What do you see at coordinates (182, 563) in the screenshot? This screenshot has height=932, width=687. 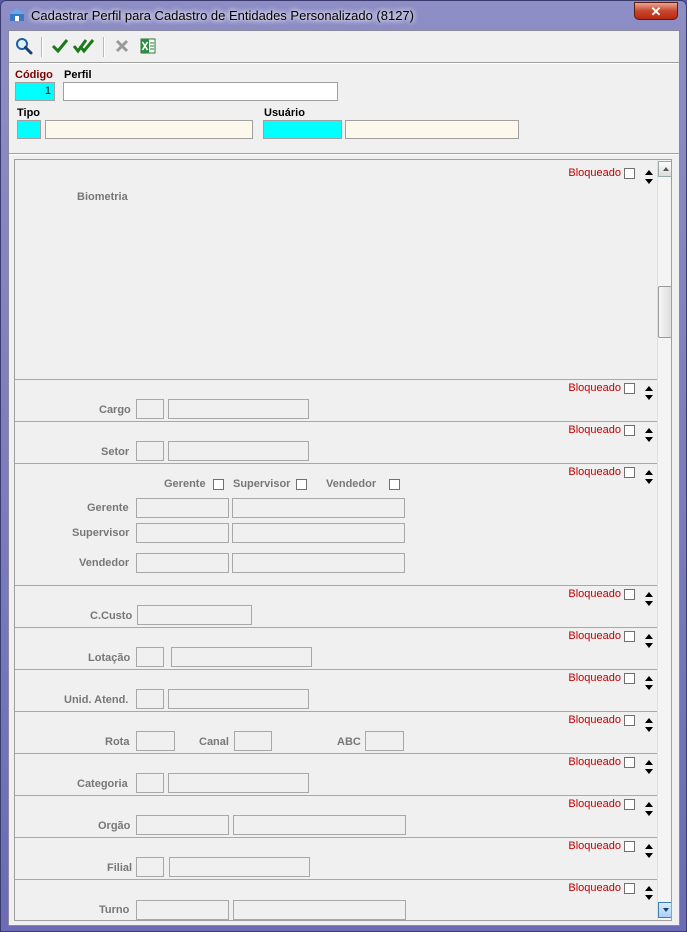 I see `vendedor-code-input` at bounding box center [182, 563].